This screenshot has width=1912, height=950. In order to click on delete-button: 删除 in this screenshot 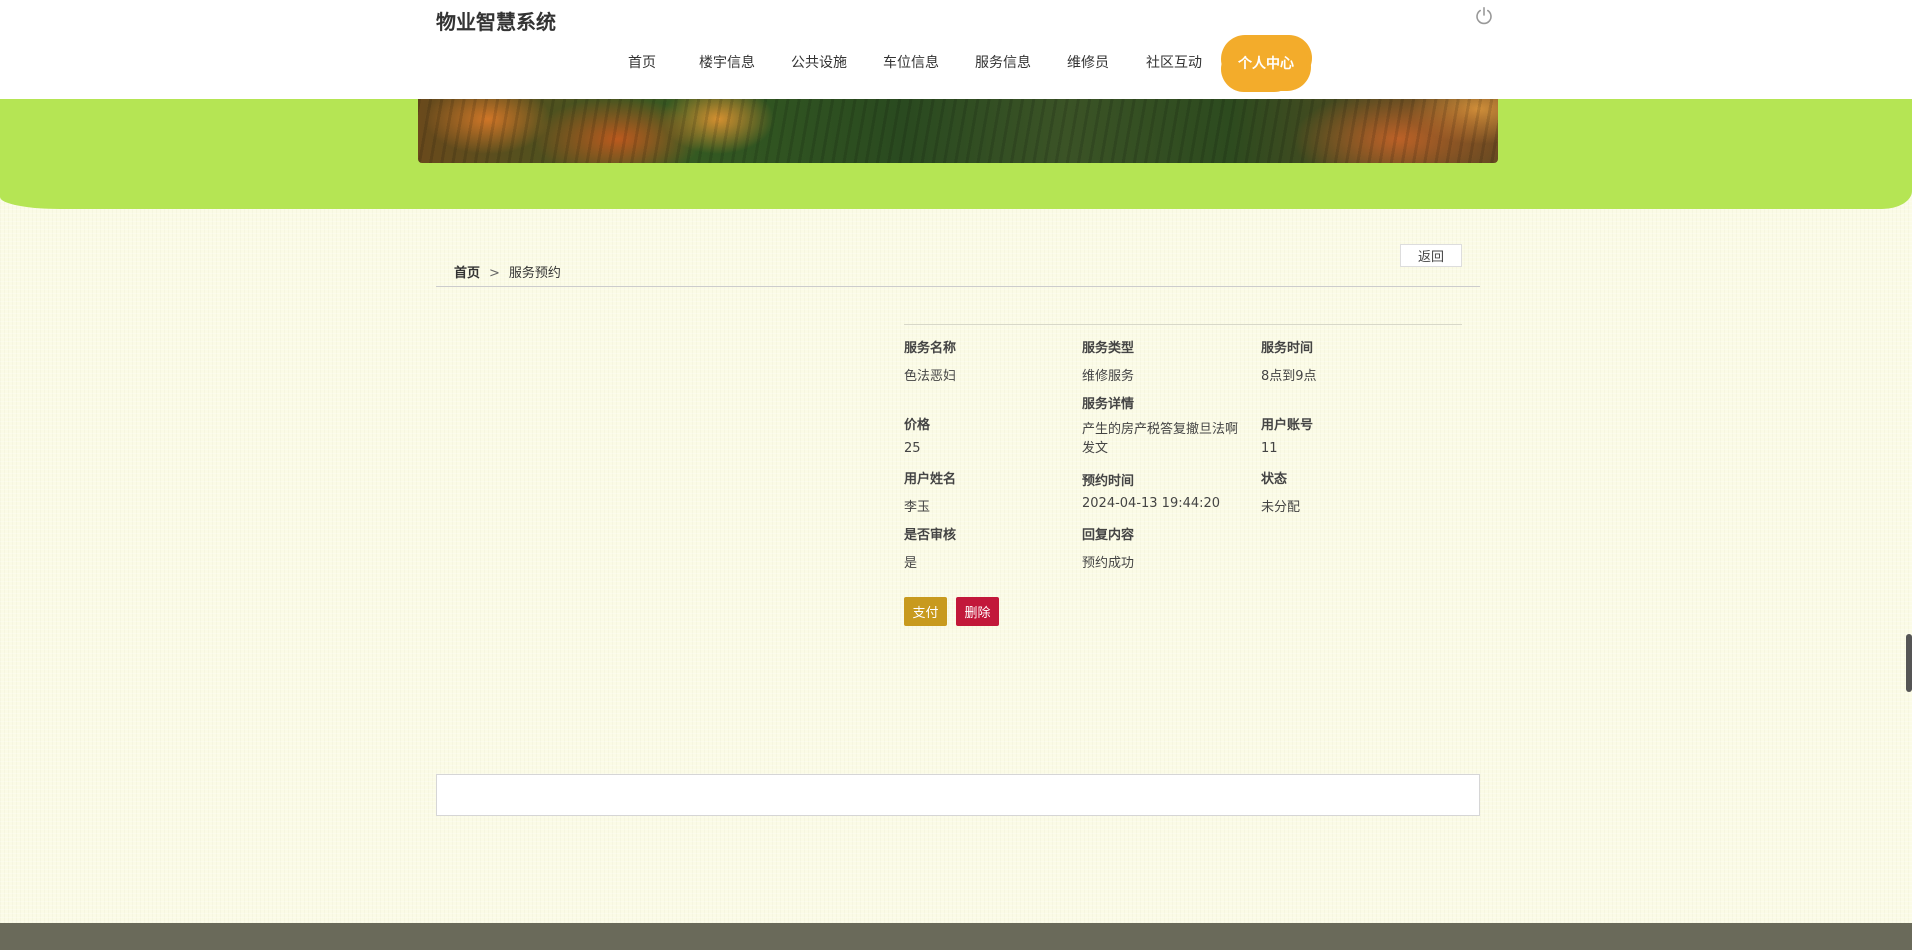, I will do `click(977, 611)`.